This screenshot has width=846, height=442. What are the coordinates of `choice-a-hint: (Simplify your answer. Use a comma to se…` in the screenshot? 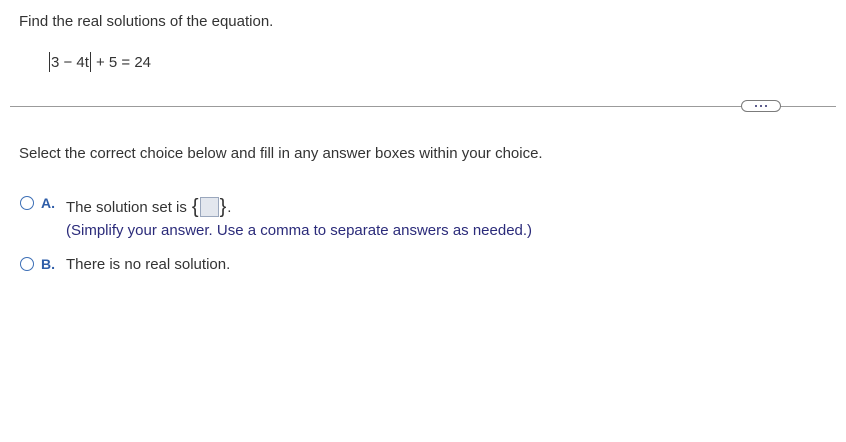 It's located at (299, 230).